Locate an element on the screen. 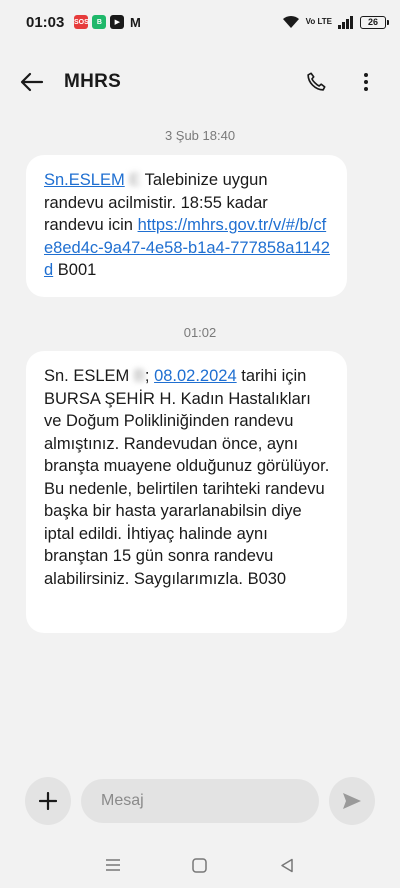  battery-icon: 26 is located at coordinates (374, 22).